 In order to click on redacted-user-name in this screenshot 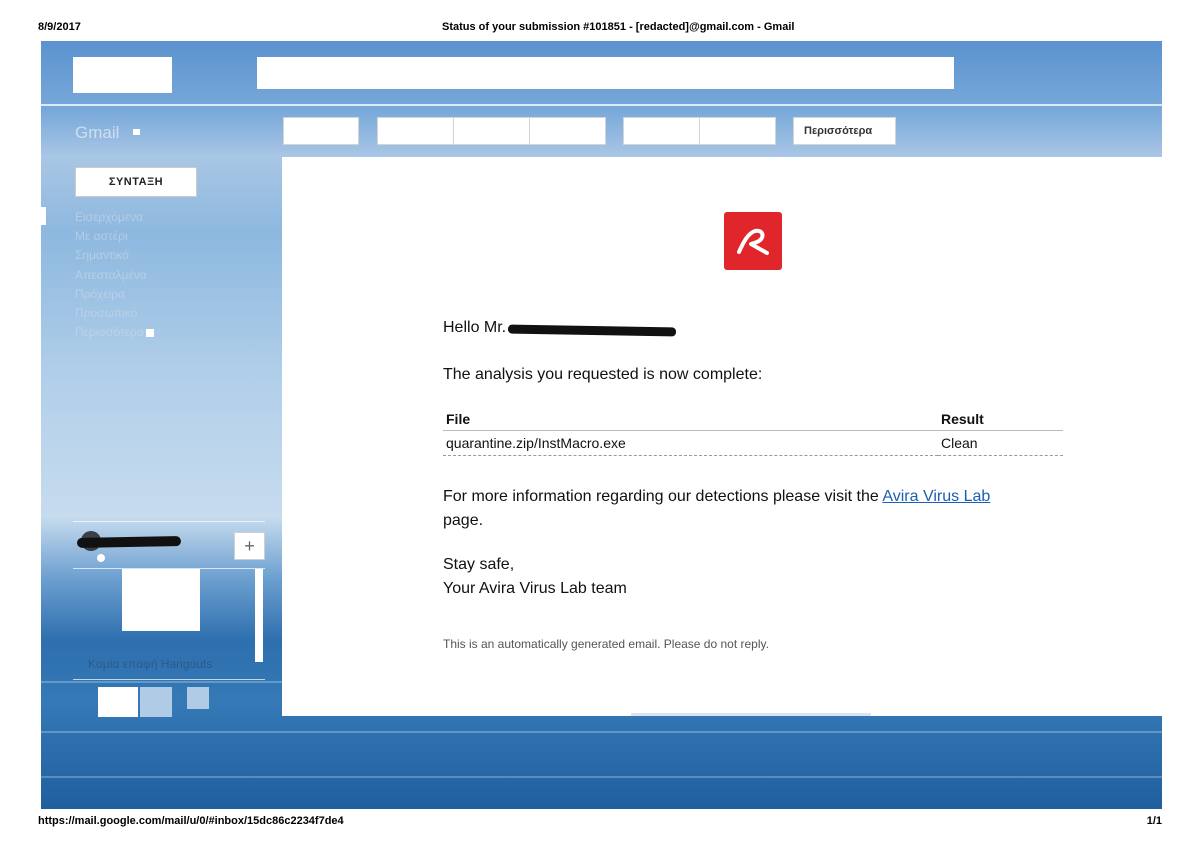, I will do `click(129, 542)`.